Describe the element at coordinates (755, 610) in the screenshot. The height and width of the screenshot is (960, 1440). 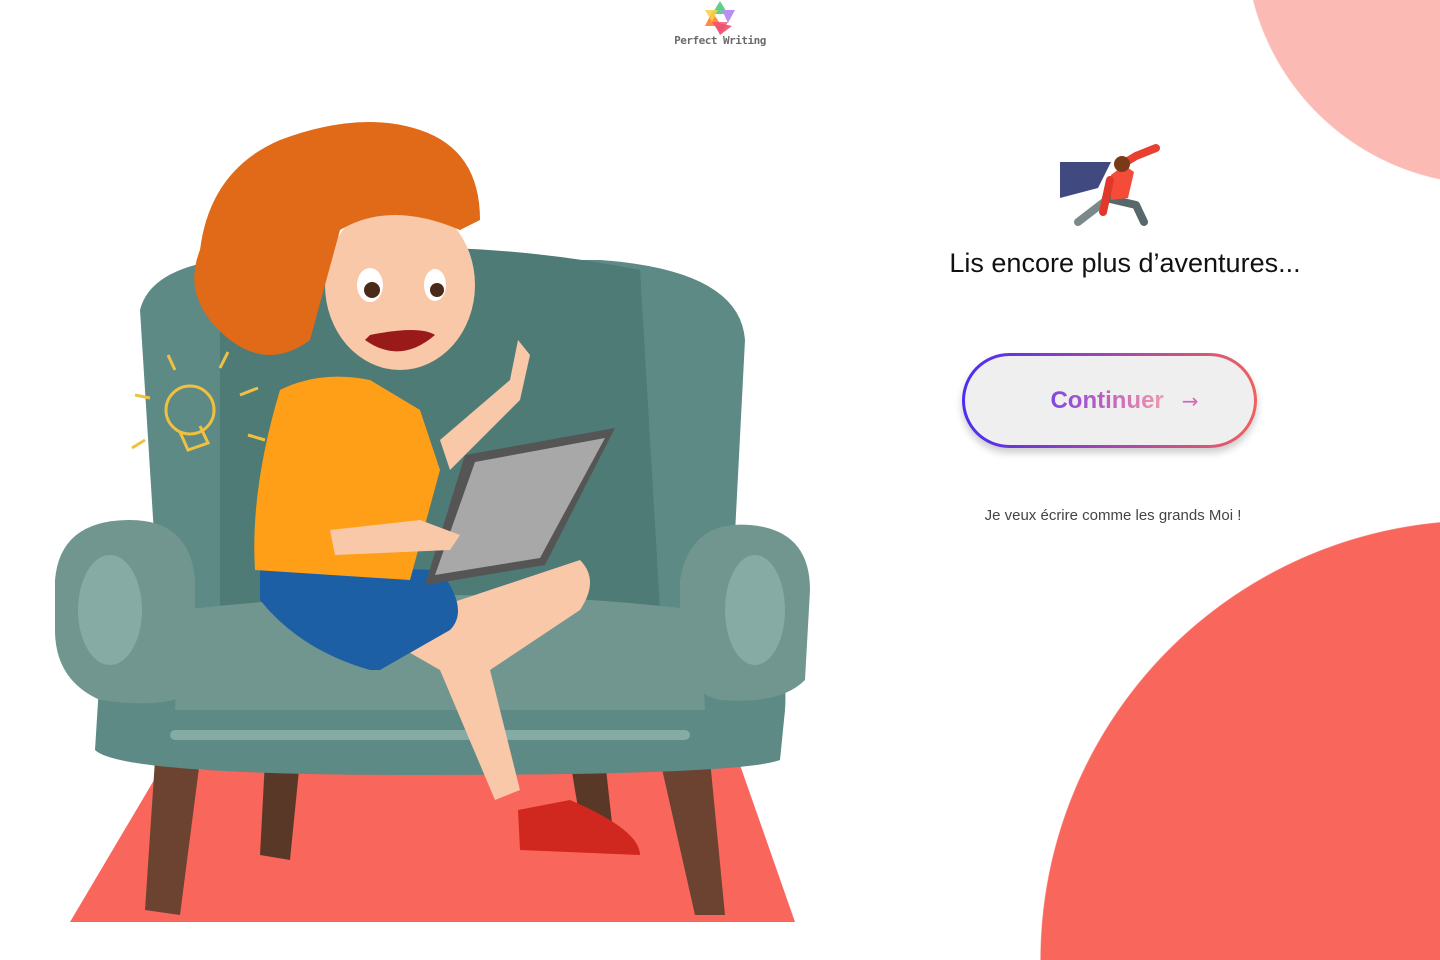
I see `chair-arm-right-highlight` at that location.